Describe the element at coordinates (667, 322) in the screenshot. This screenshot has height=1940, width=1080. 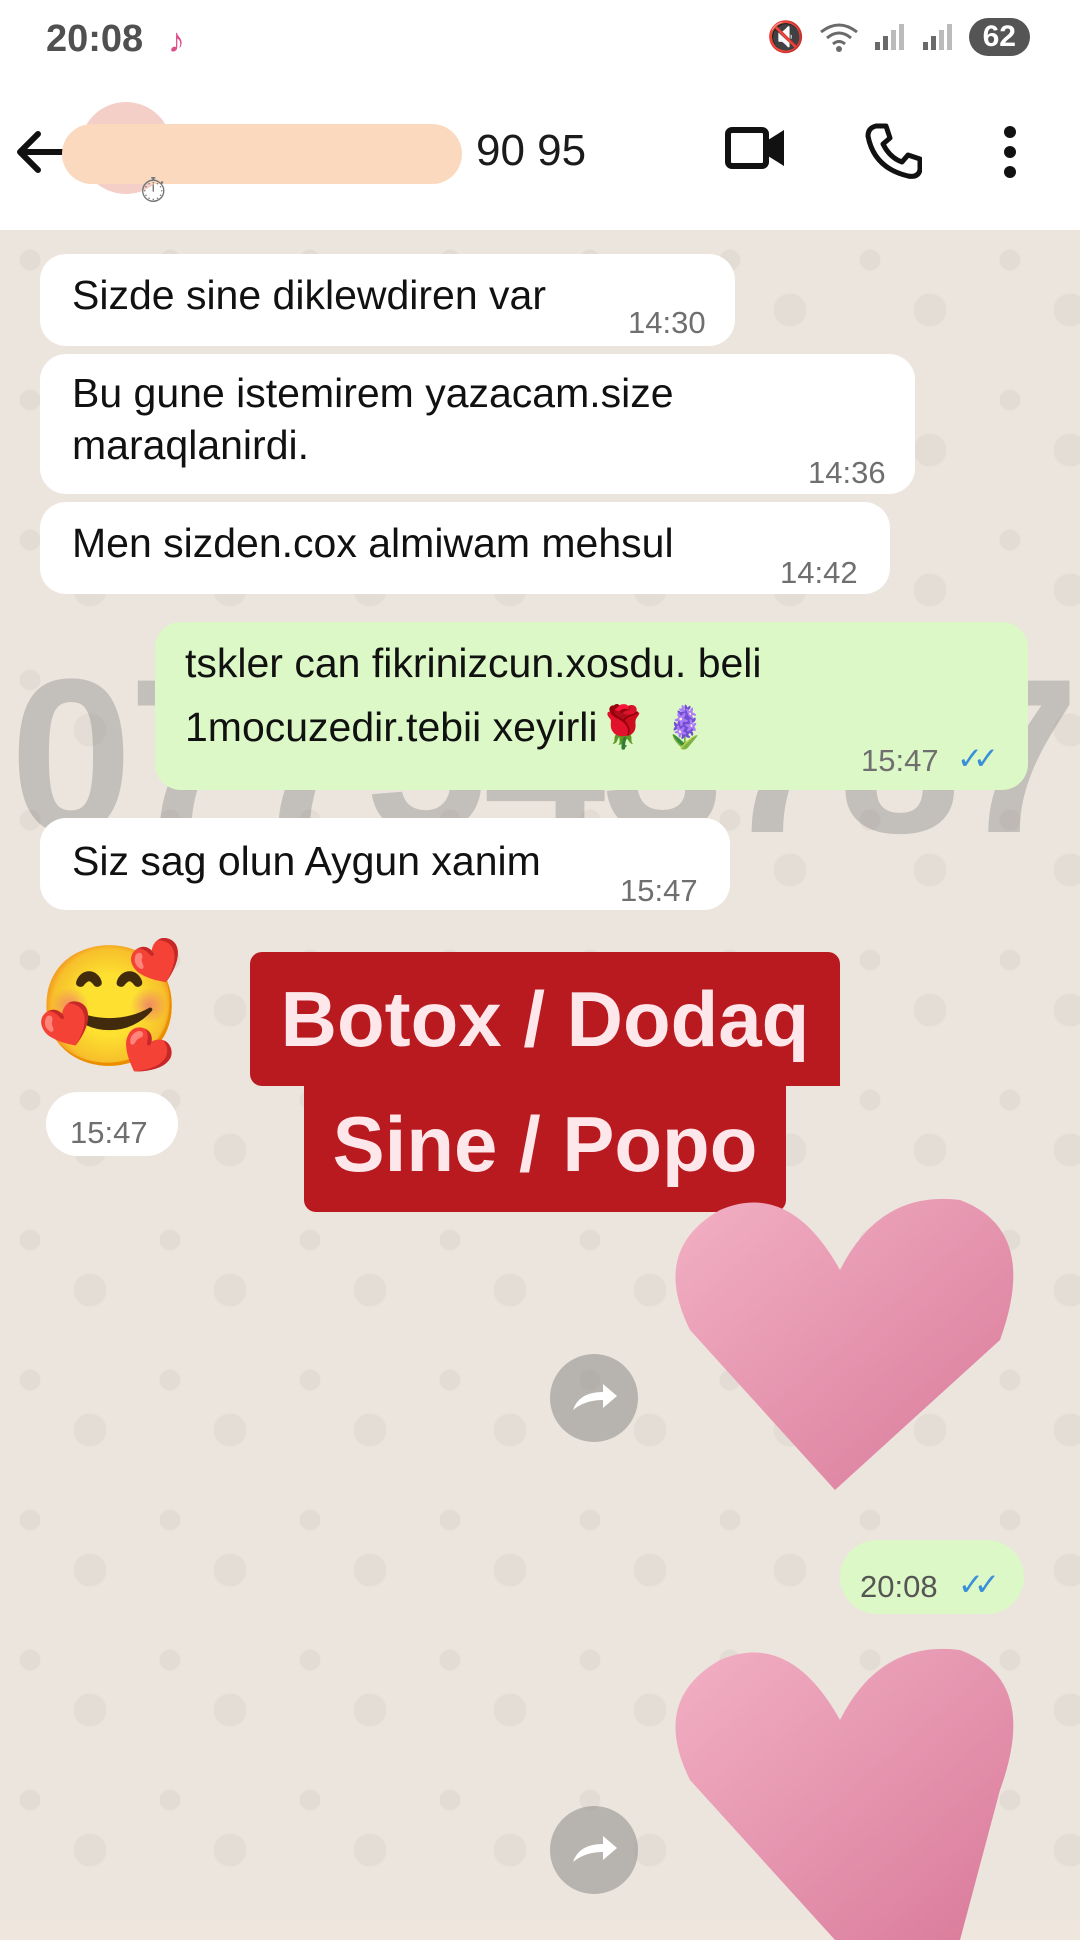
I see `message-time: 14:30` at that location.